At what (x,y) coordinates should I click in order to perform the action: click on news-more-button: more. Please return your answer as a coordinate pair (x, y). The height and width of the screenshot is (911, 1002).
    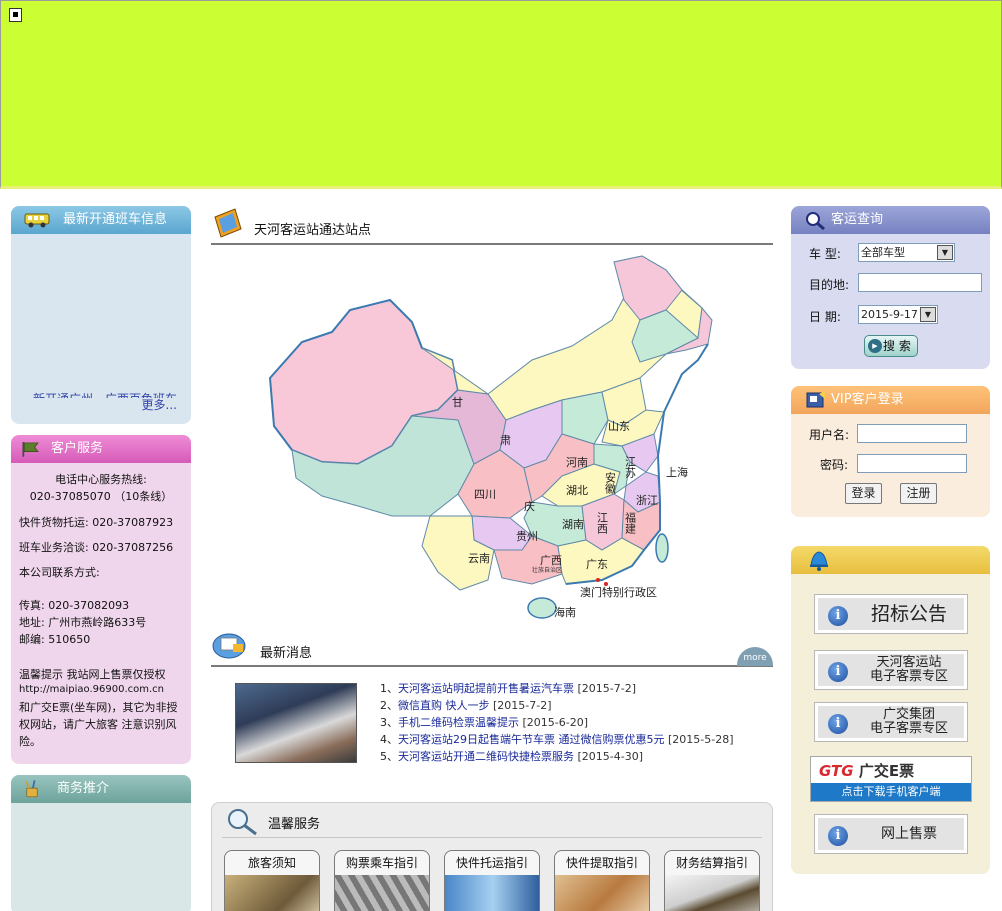
    Looking at the image, I should click on (755, 656).